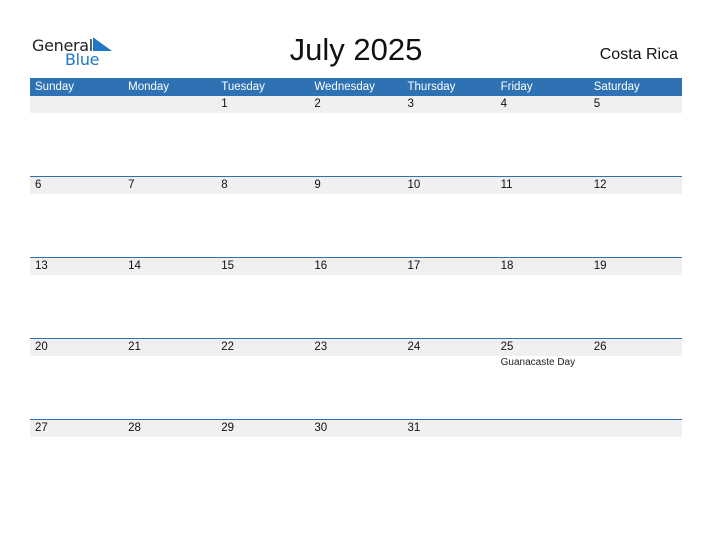 The height and width of the screenshot is (550, 712). Describe the element at coordinates (134, 347) in the screenshot. I see `day-number: 21` at that location.